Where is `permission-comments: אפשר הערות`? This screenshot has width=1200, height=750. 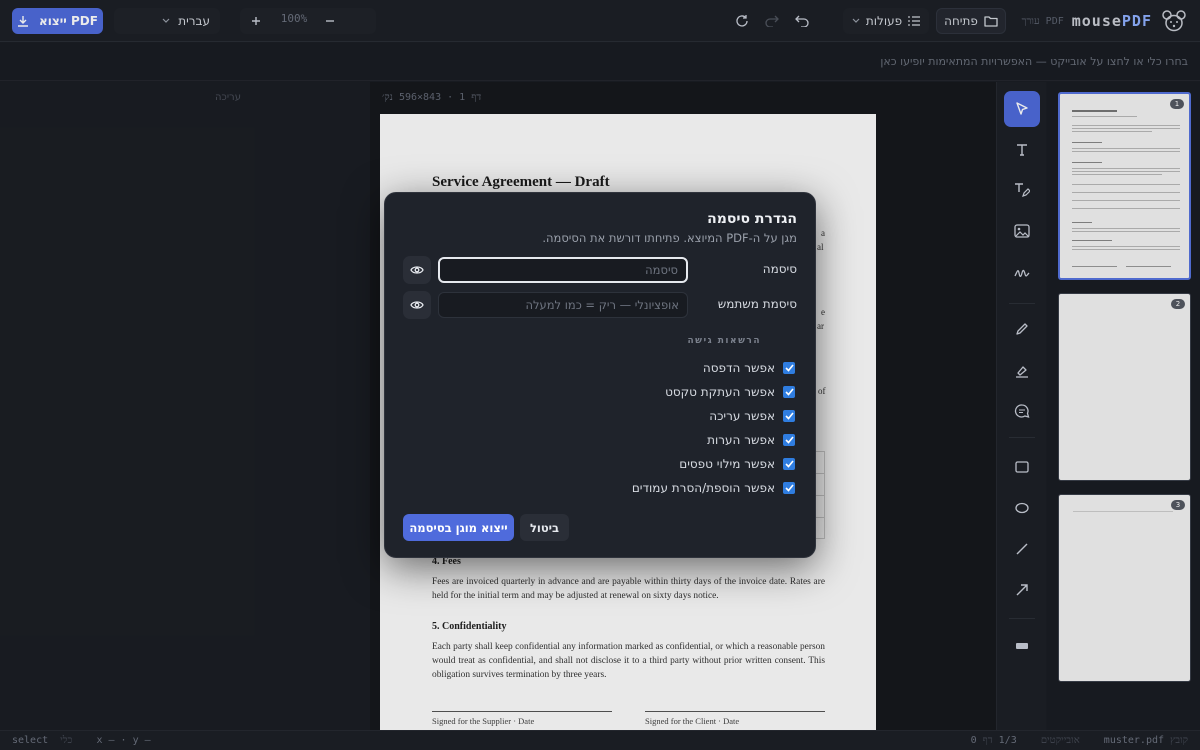 permission-comments: אפשר הערות is located at coordinates (751, 440).